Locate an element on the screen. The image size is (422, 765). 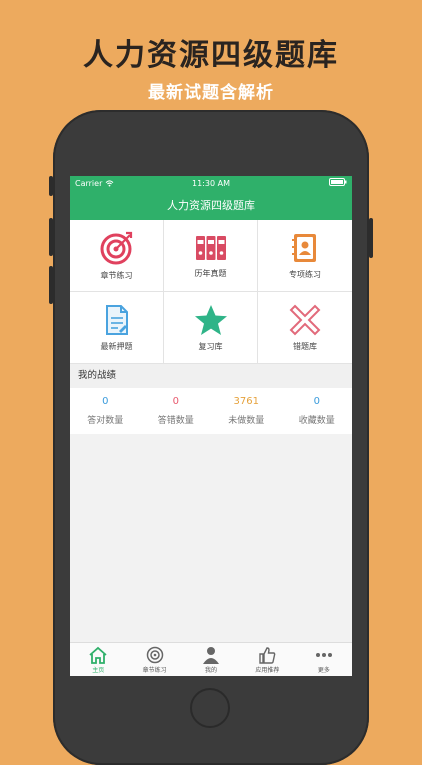
stats-section-title: 我的战绩 is located at coordinates (211, 376).